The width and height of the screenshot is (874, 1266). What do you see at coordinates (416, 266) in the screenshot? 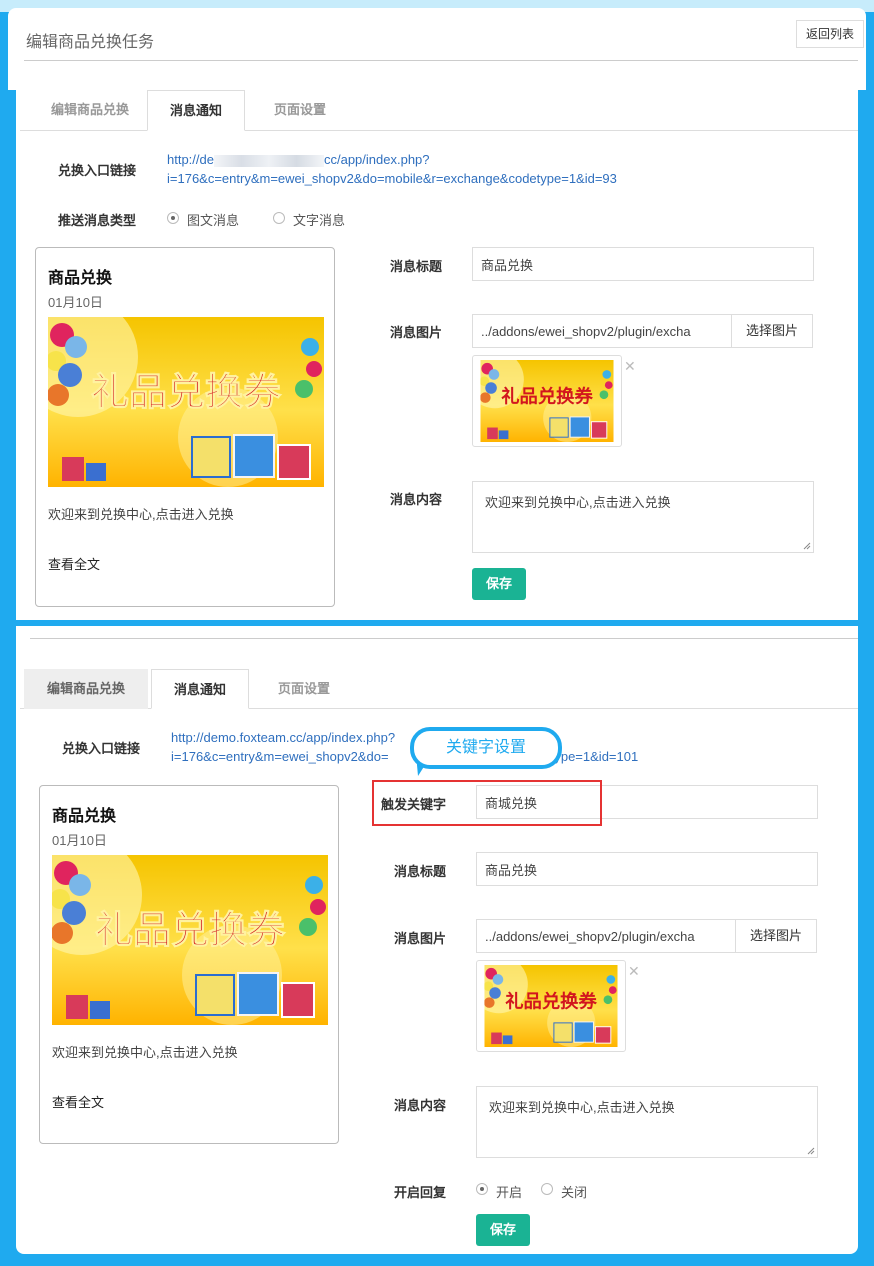
I see `msg-title-label: 消息标题` at bounding box center [416, 266].